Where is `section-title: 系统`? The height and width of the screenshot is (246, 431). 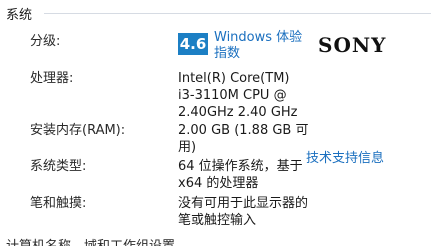
section-title: 系统 is located at coordinates (19, 15).